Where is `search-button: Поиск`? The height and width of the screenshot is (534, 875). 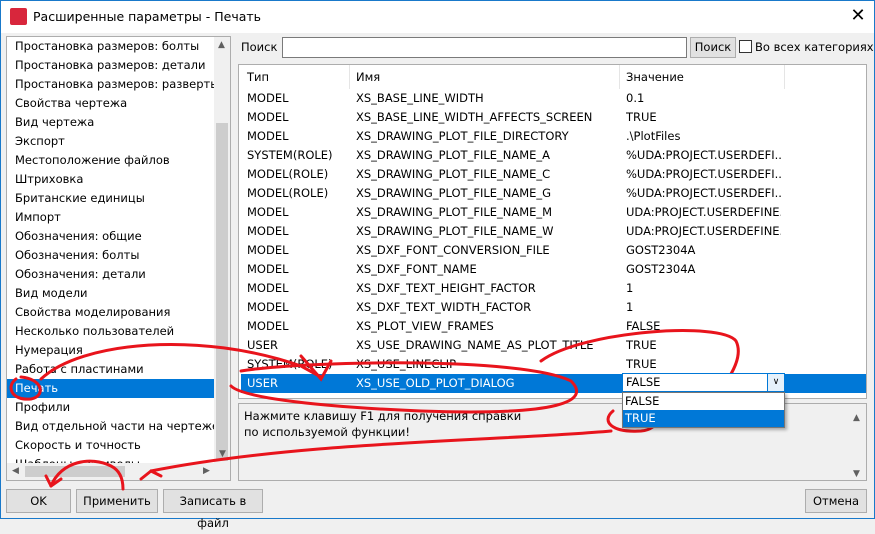
search-button: Поиск is located at coordinates (713, 47).